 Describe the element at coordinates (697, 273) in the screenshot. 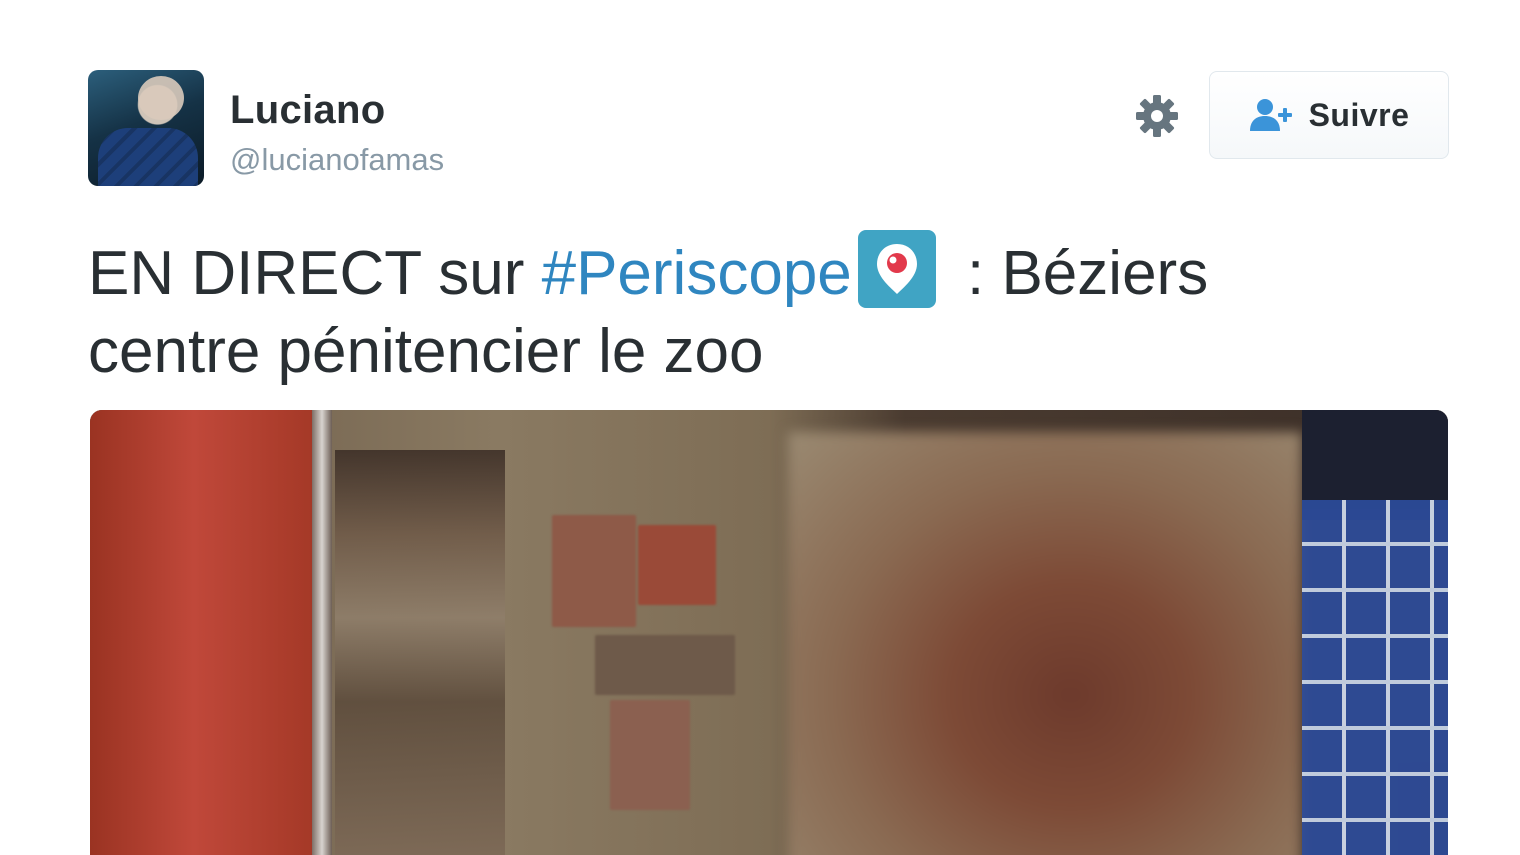

I see `hashtag-link: #Periscope` at that location.